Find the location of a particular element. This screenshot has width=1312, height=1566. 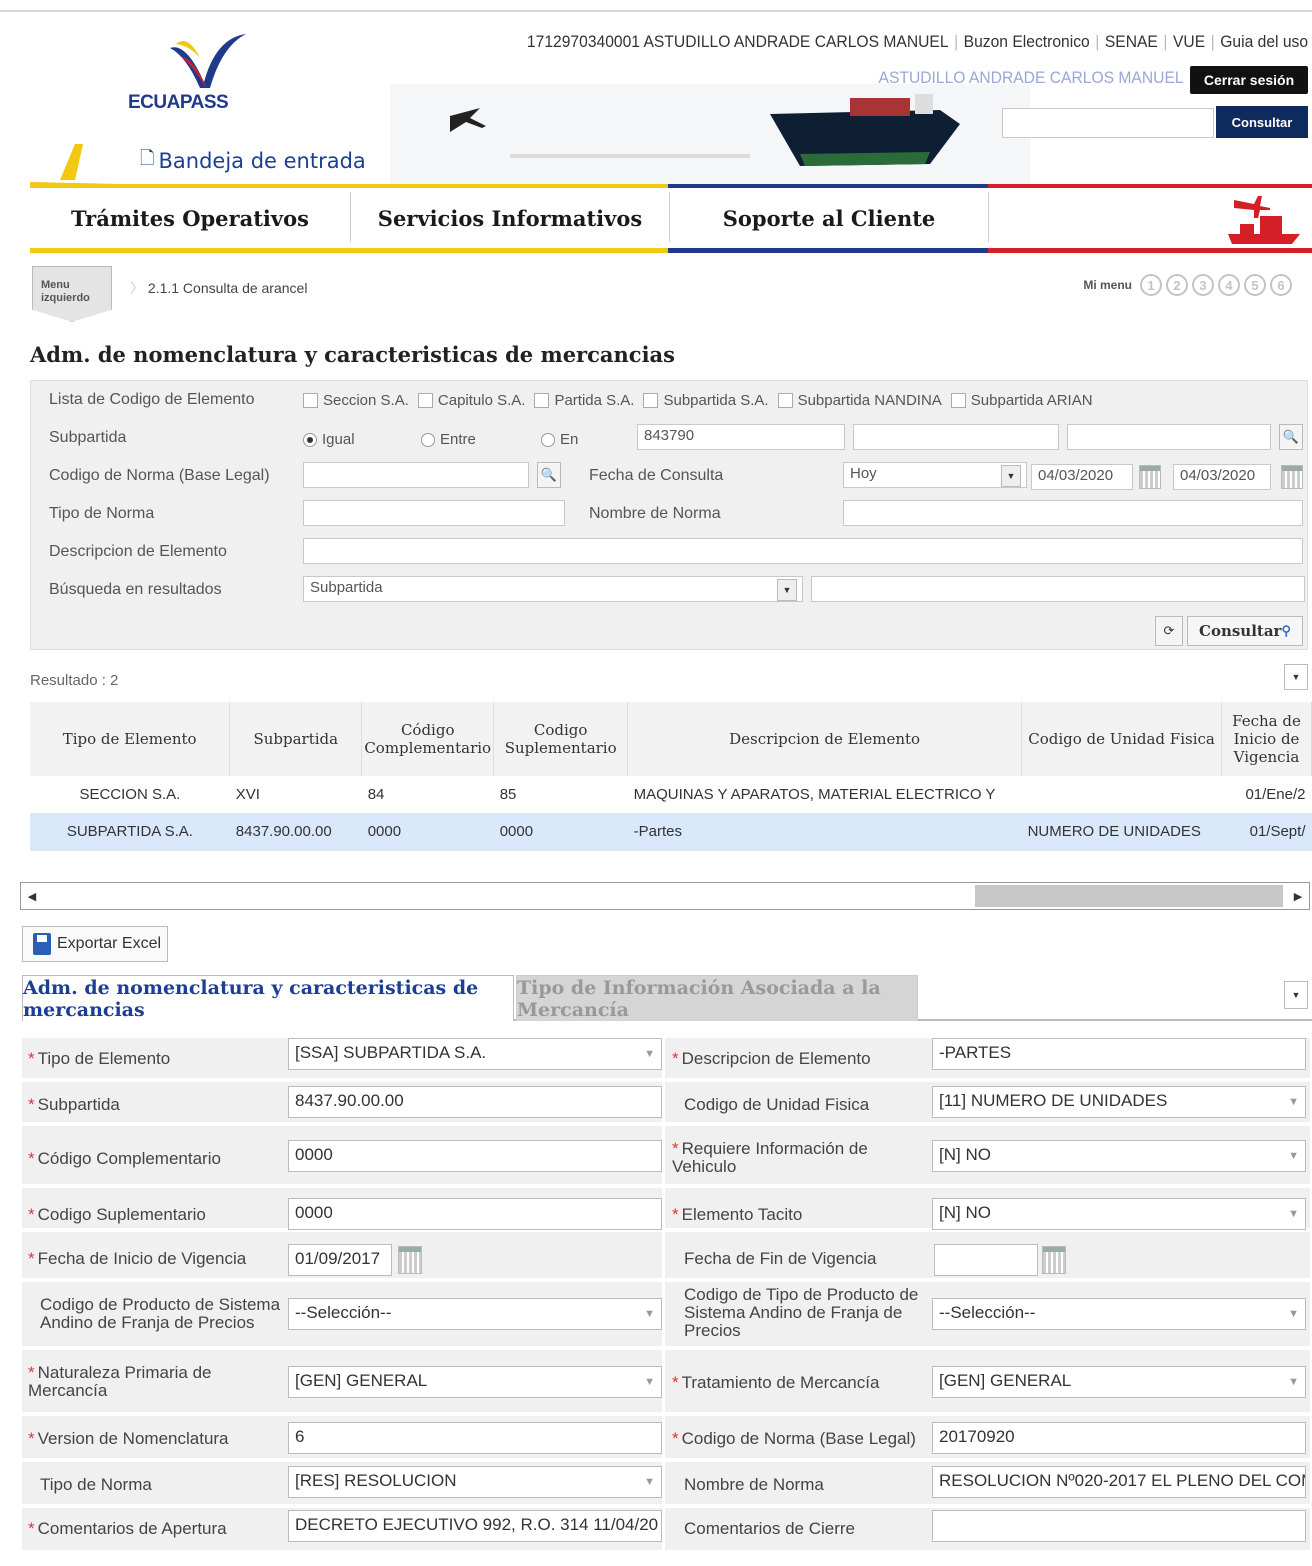

fin-vigencia-input is located at coordinates (986, 1260).